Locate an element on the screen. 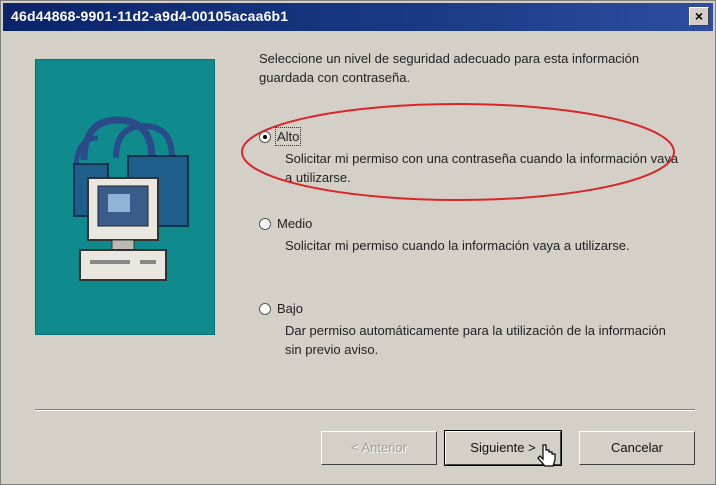  annotation-ellipse is located at coordinates (458, 152).